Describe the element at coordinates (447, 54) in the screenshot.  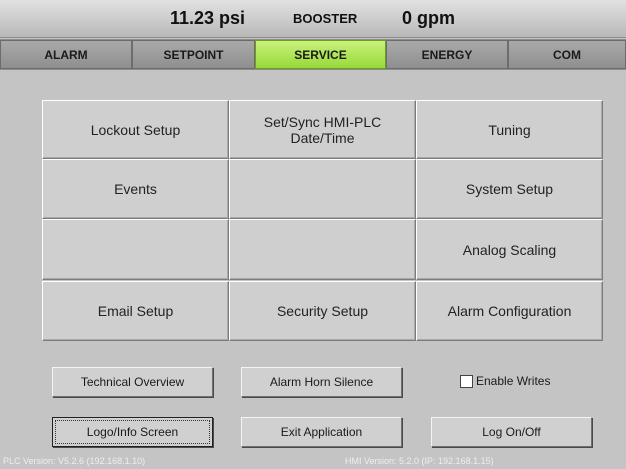
I see `tab-energy: ENERGY` at that location.